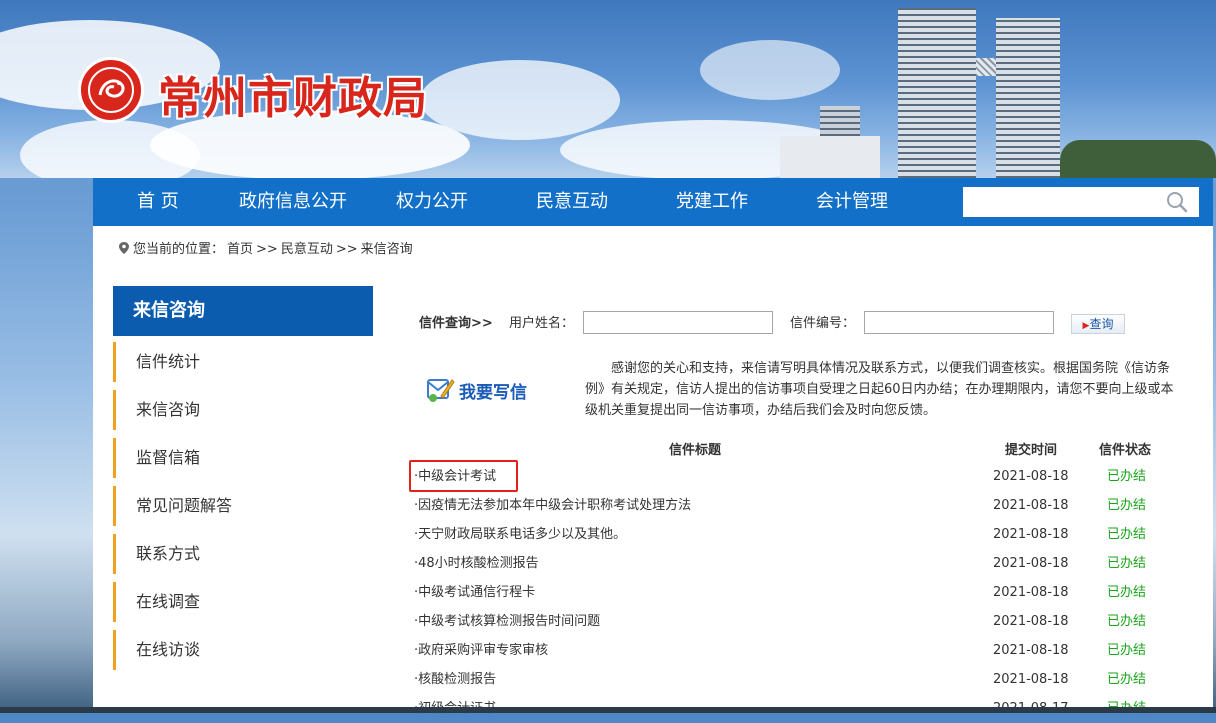 This screenshot has width=1216, height=723. I want to click on sidebar-item-statistics: 信件统计, so click(243, 362).